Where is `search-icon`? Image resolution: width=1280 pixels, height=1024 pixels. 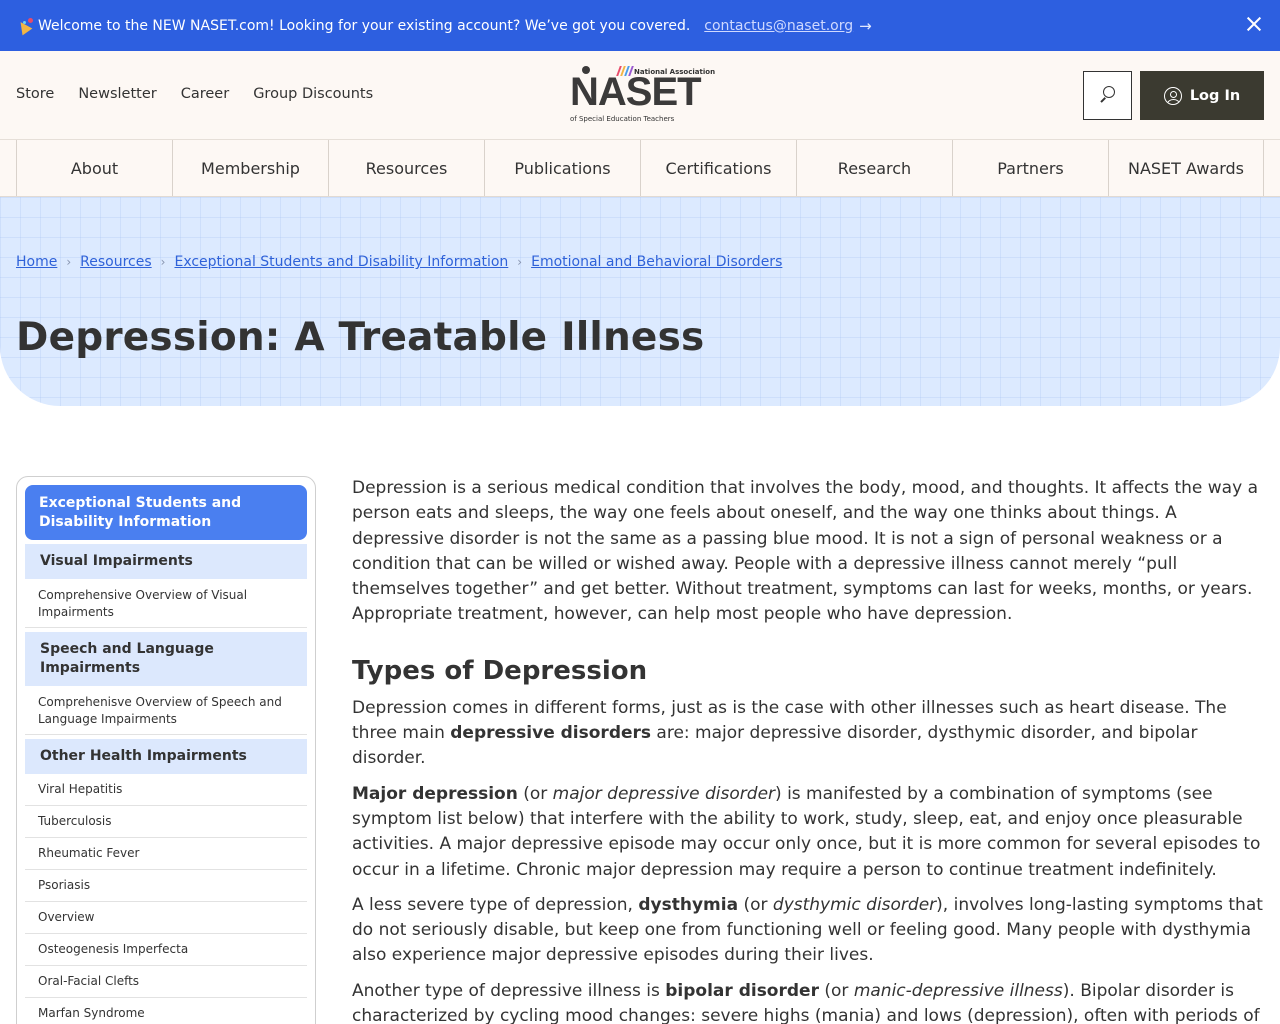 search-icon is located at coordinates (1109, 92).